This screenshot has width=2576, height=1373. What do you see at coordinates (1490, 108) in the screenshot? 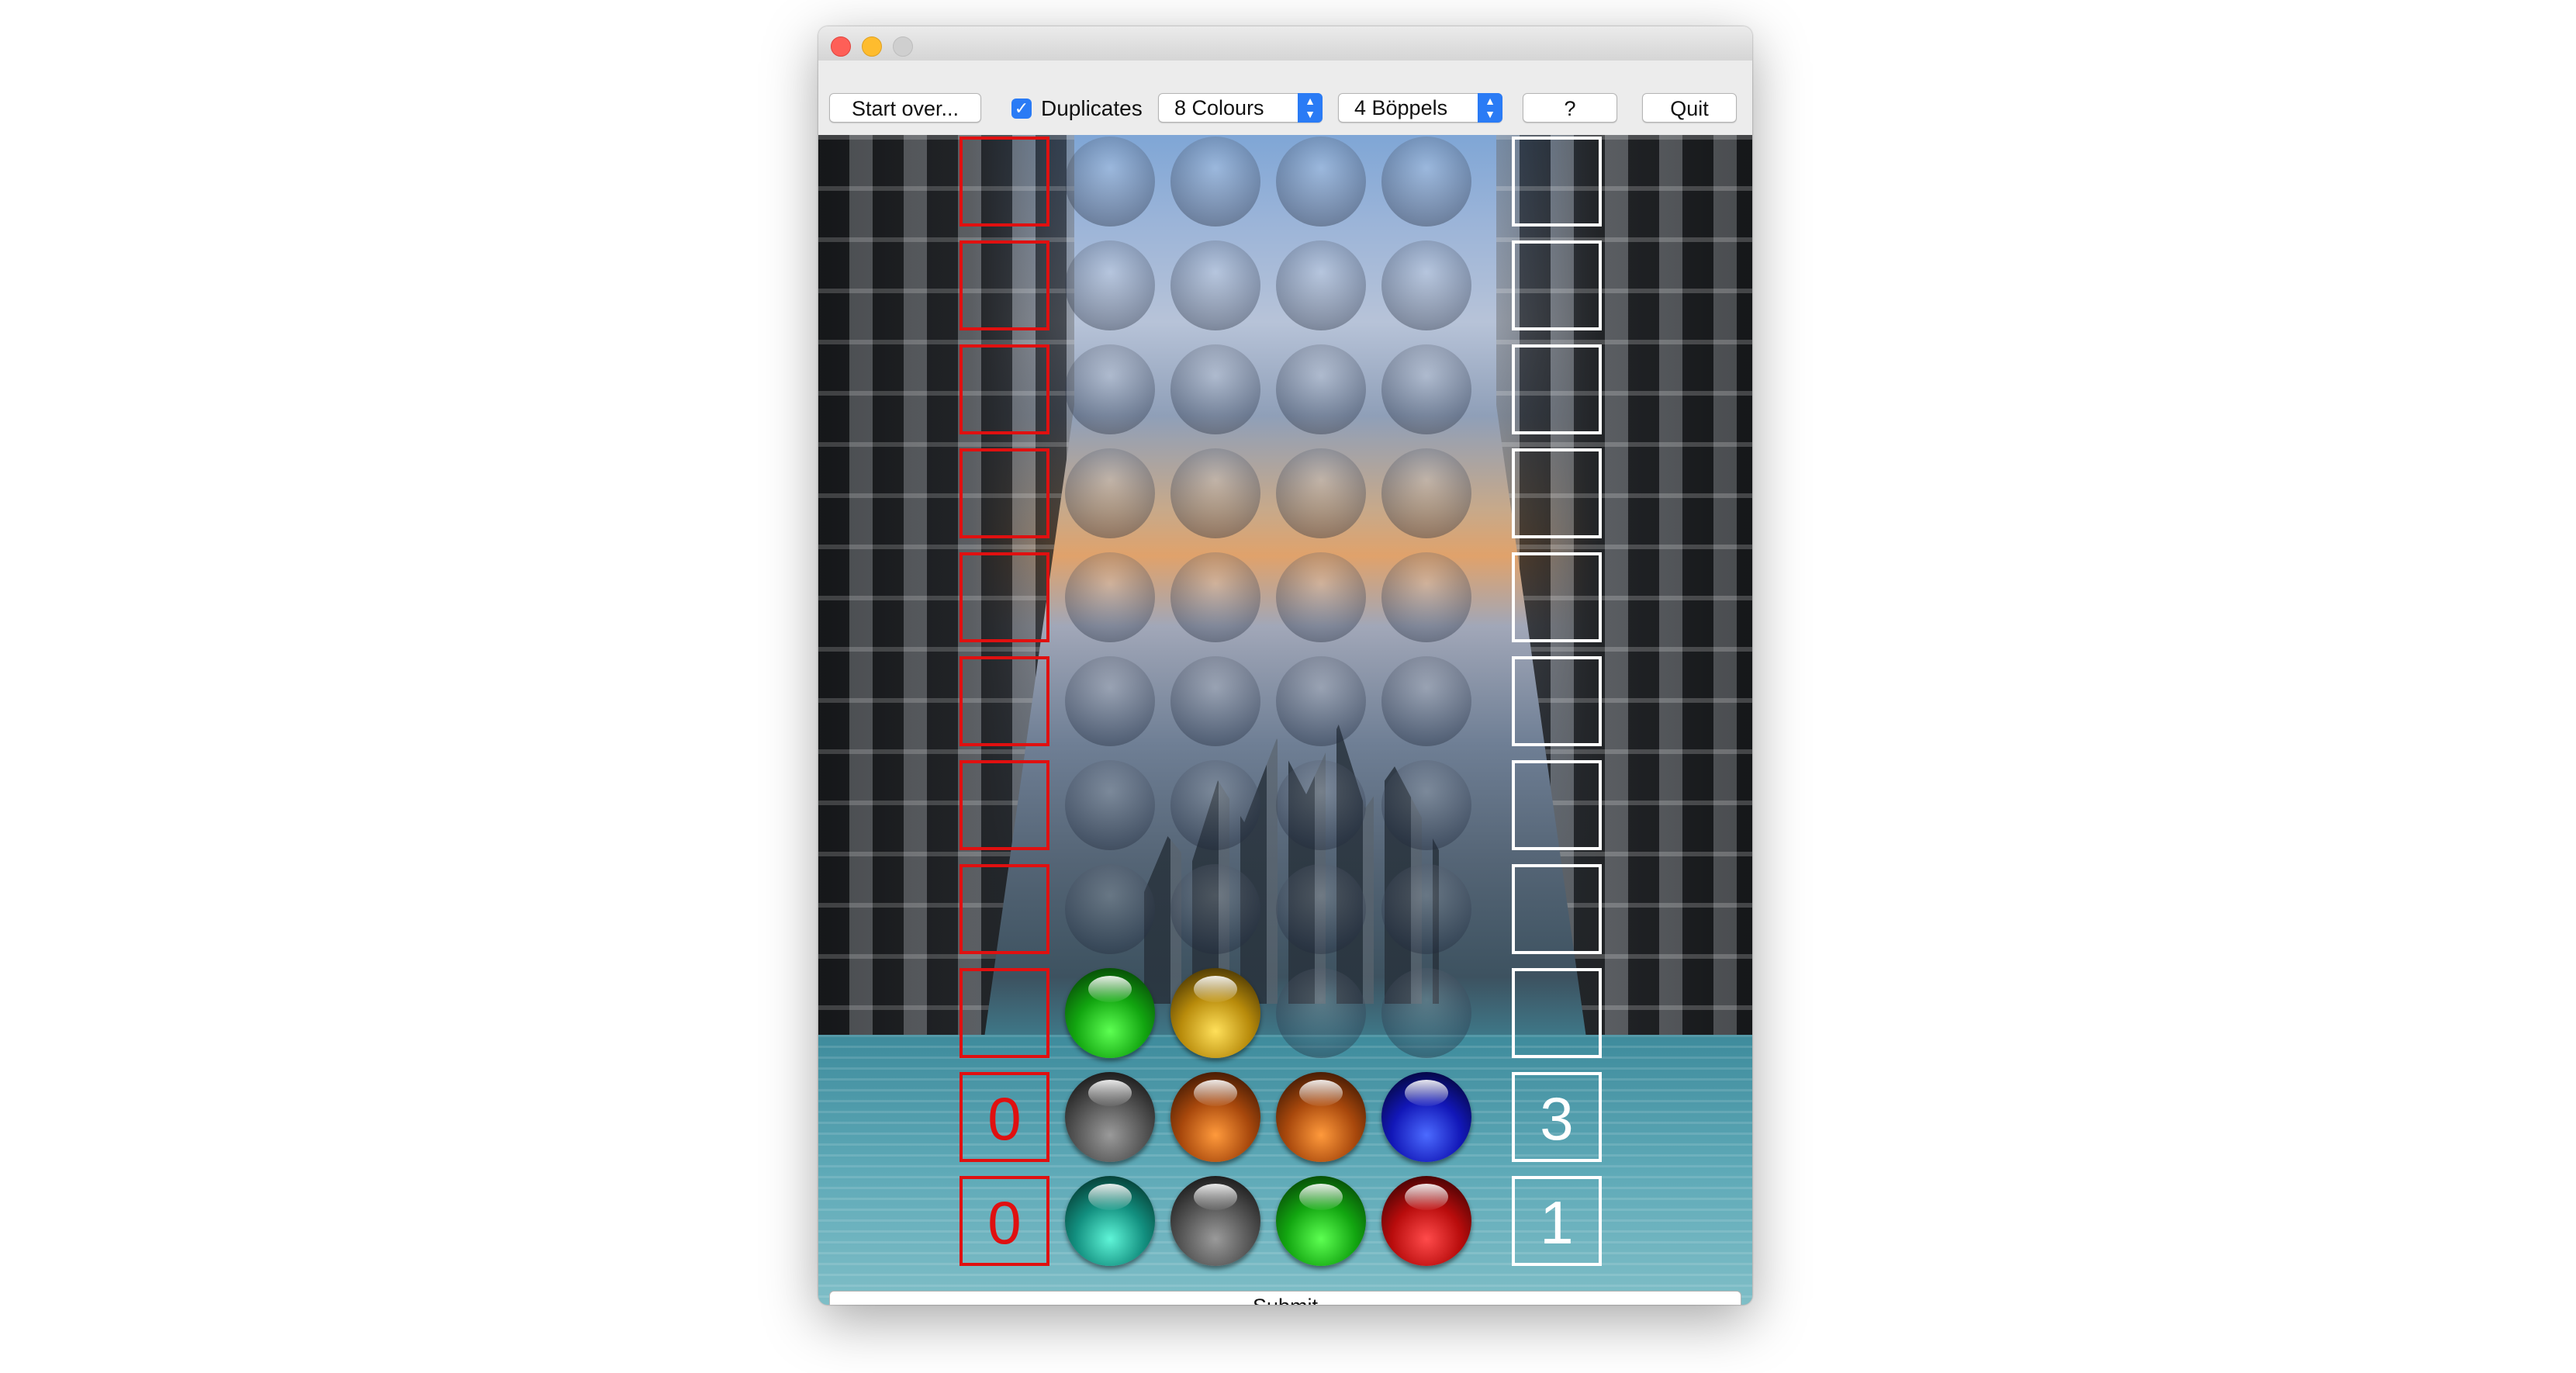
I see `chevron-updown-icon: ▲ ▼` at bounding box center [1490, 108].